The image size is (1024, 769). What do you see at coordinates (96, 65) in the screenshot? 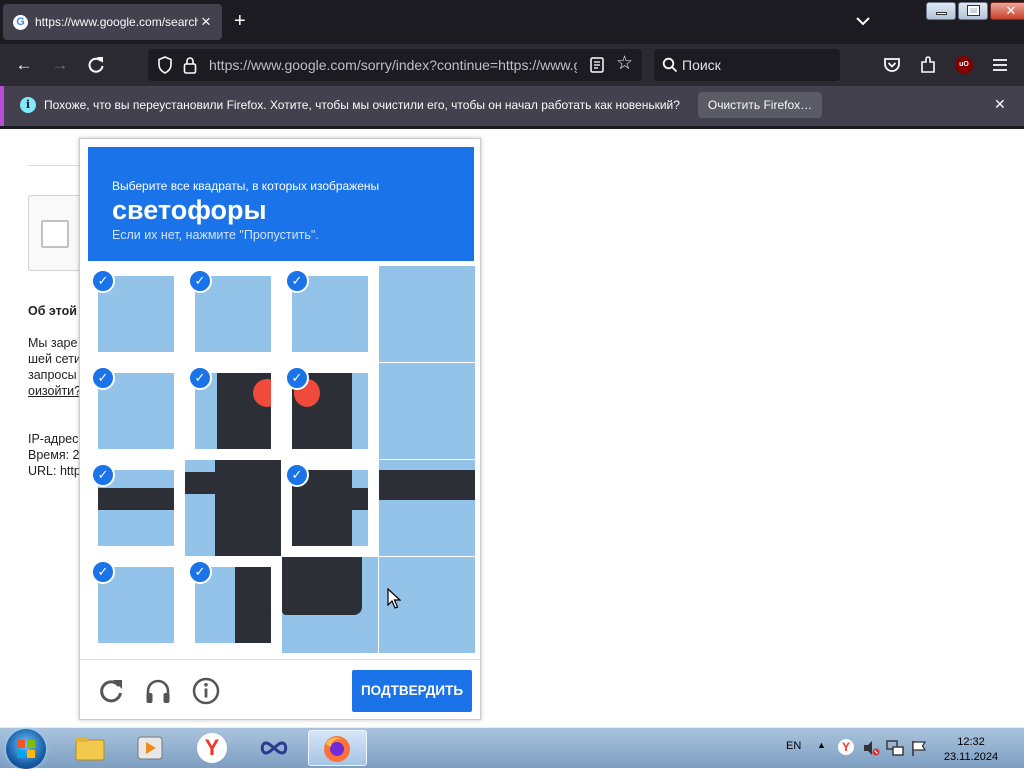
I see `reload-icon` at bounding box center [96, 65].